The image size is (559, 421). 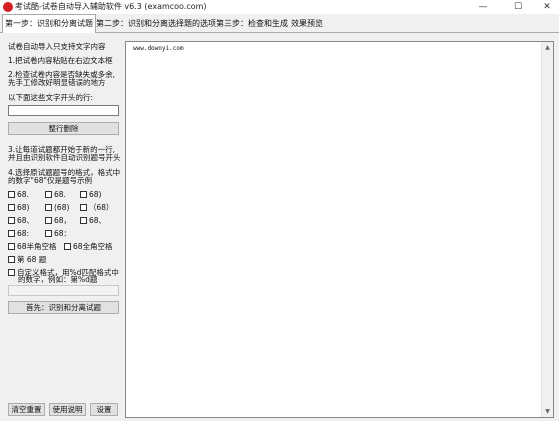 I want to click on format-checkbox: 68:, so click(x=18, y=233).